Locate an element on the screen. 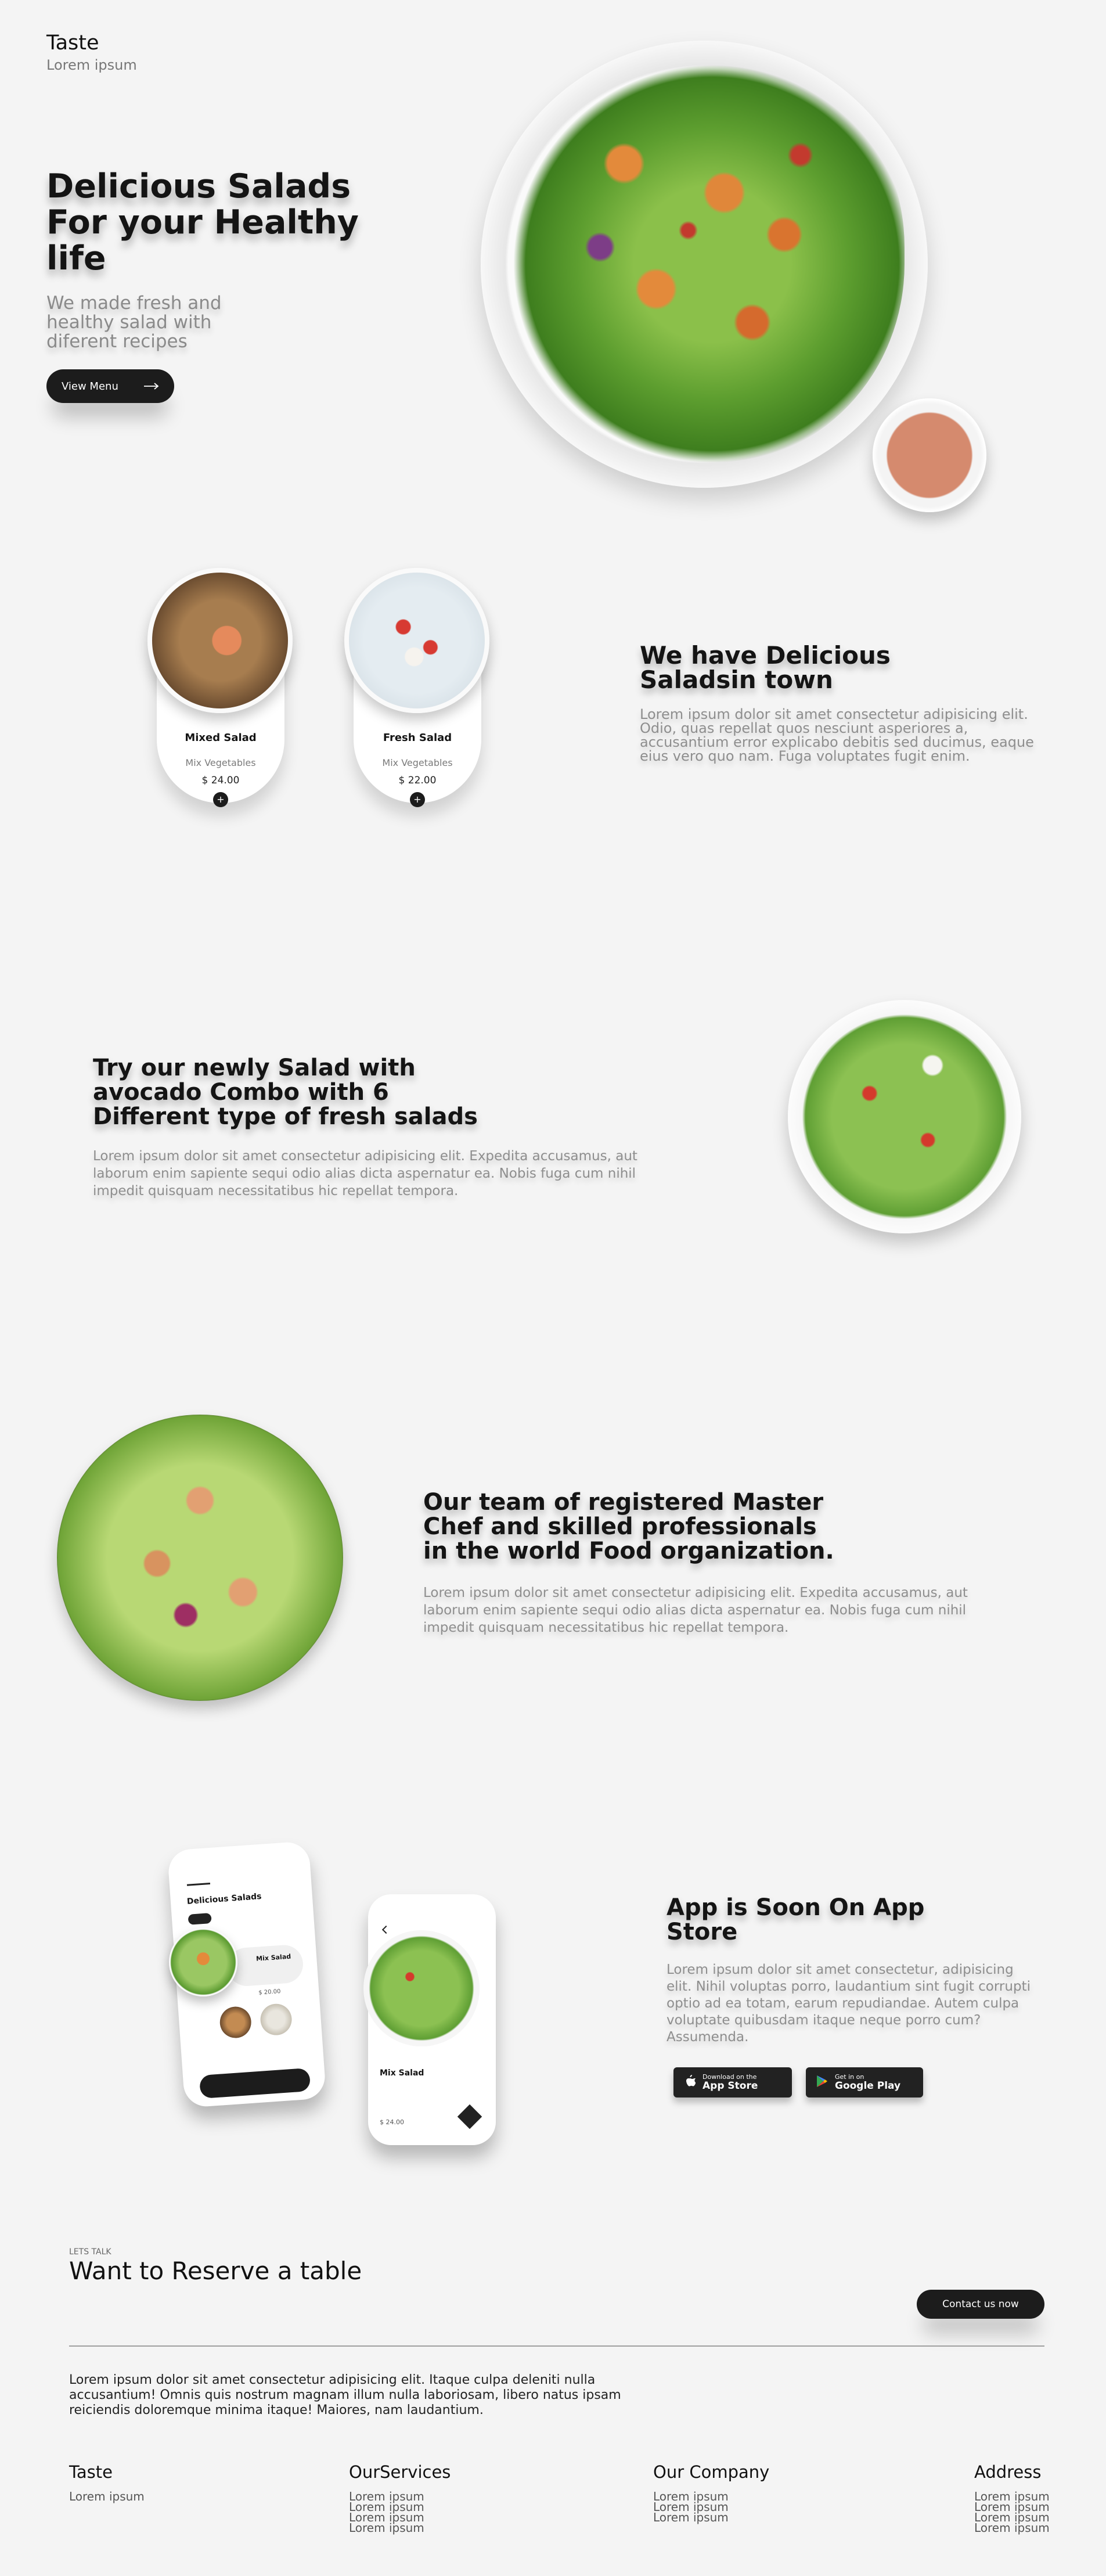 The width and height of the screenshot is (1106, 2576). app-store-button: Download on the App Store is located at coordinates (732, 2082).